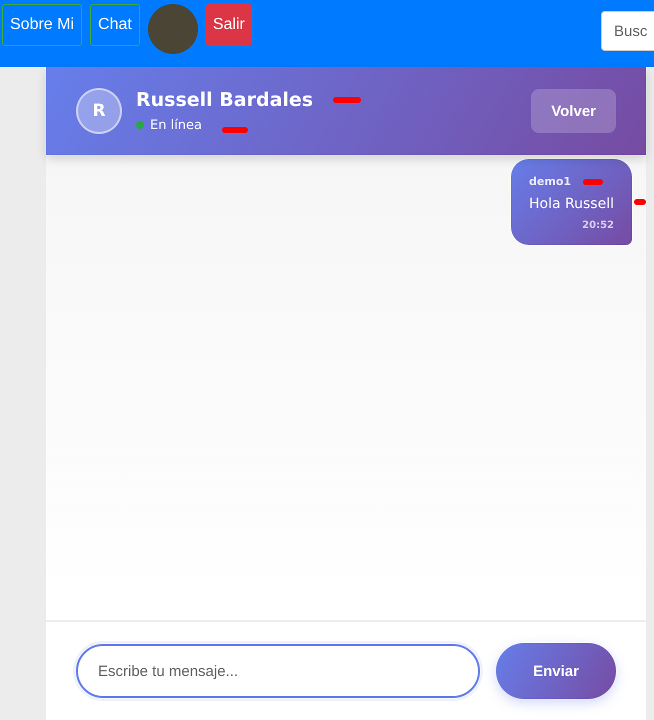 The height and width of the screenshot is (720, 654). I want to click on nav-button: Chat, so click(115, 25).